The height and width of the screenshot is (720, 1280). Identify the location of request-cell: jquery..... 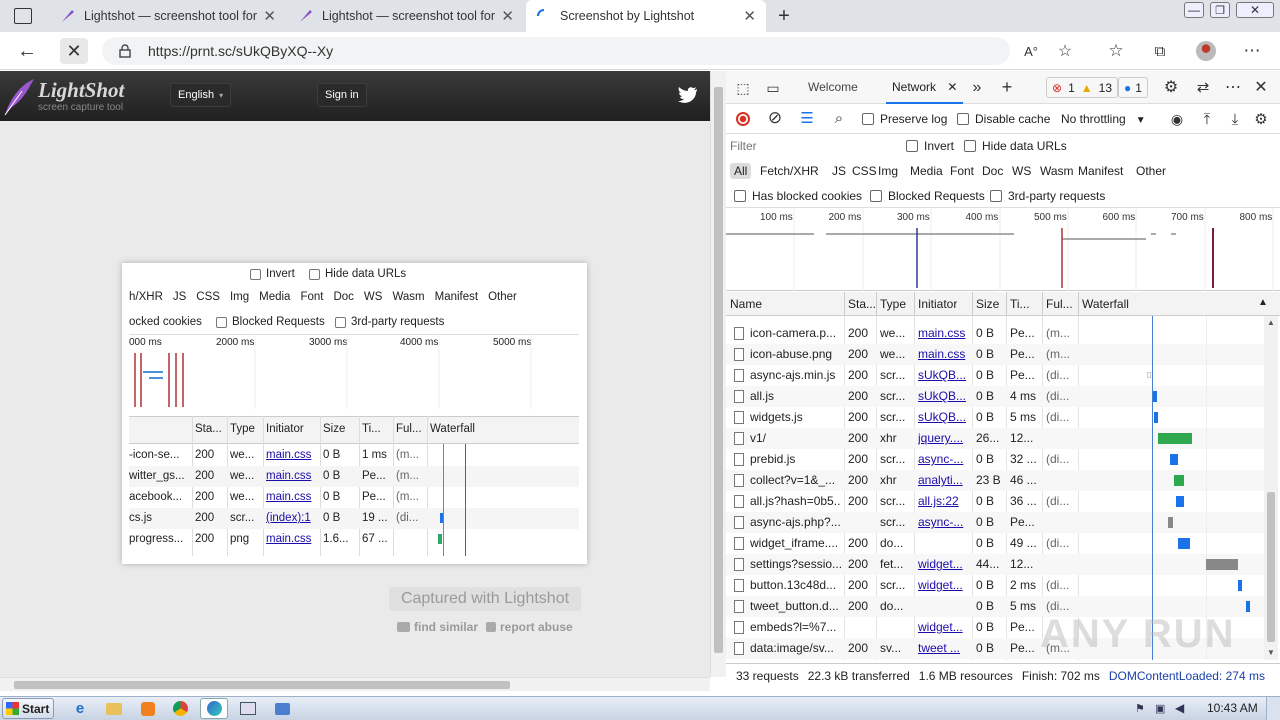
(943, 438).